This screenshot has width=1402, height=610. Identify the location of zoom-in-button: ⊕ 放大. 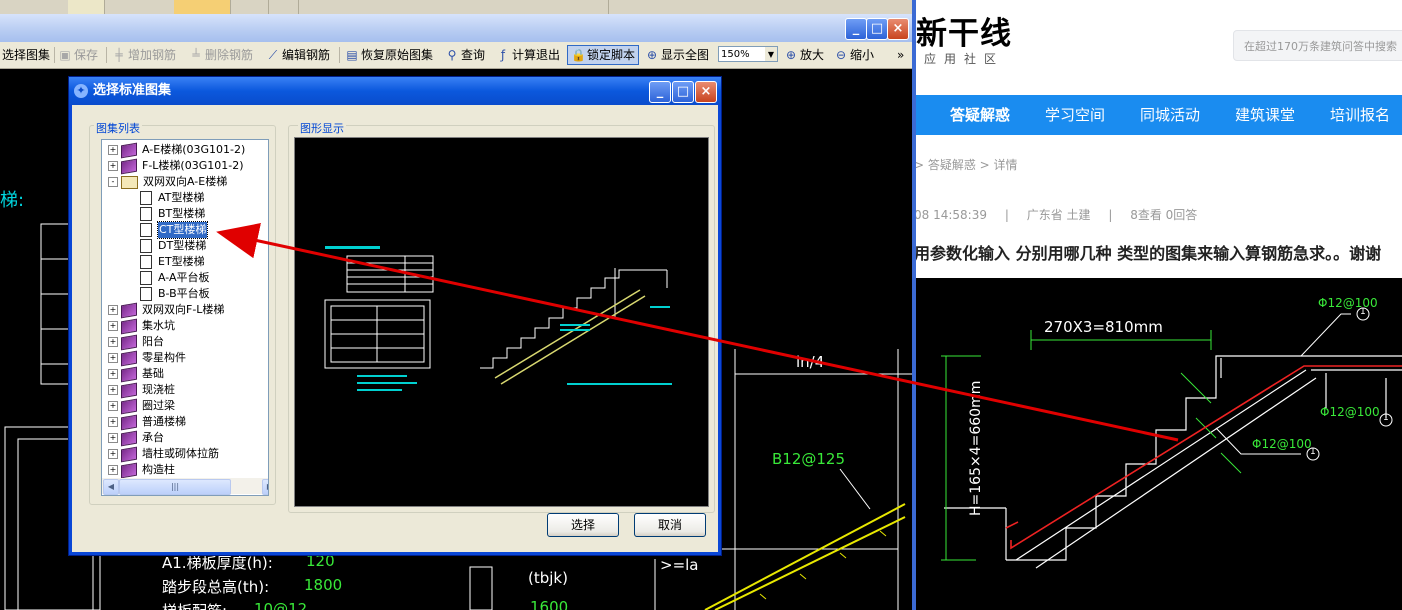
(804, 55).